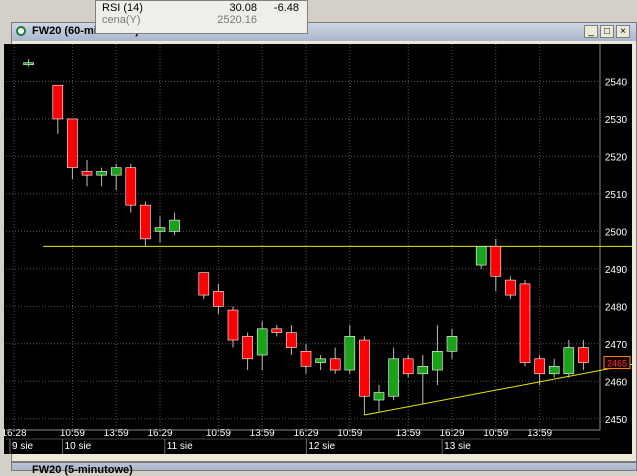 The image size is (637, 476). What do you see at coordinates (616, 82) in the screenshot?
I see `y-tick-label: 2540` at bounding box center [616, 82].